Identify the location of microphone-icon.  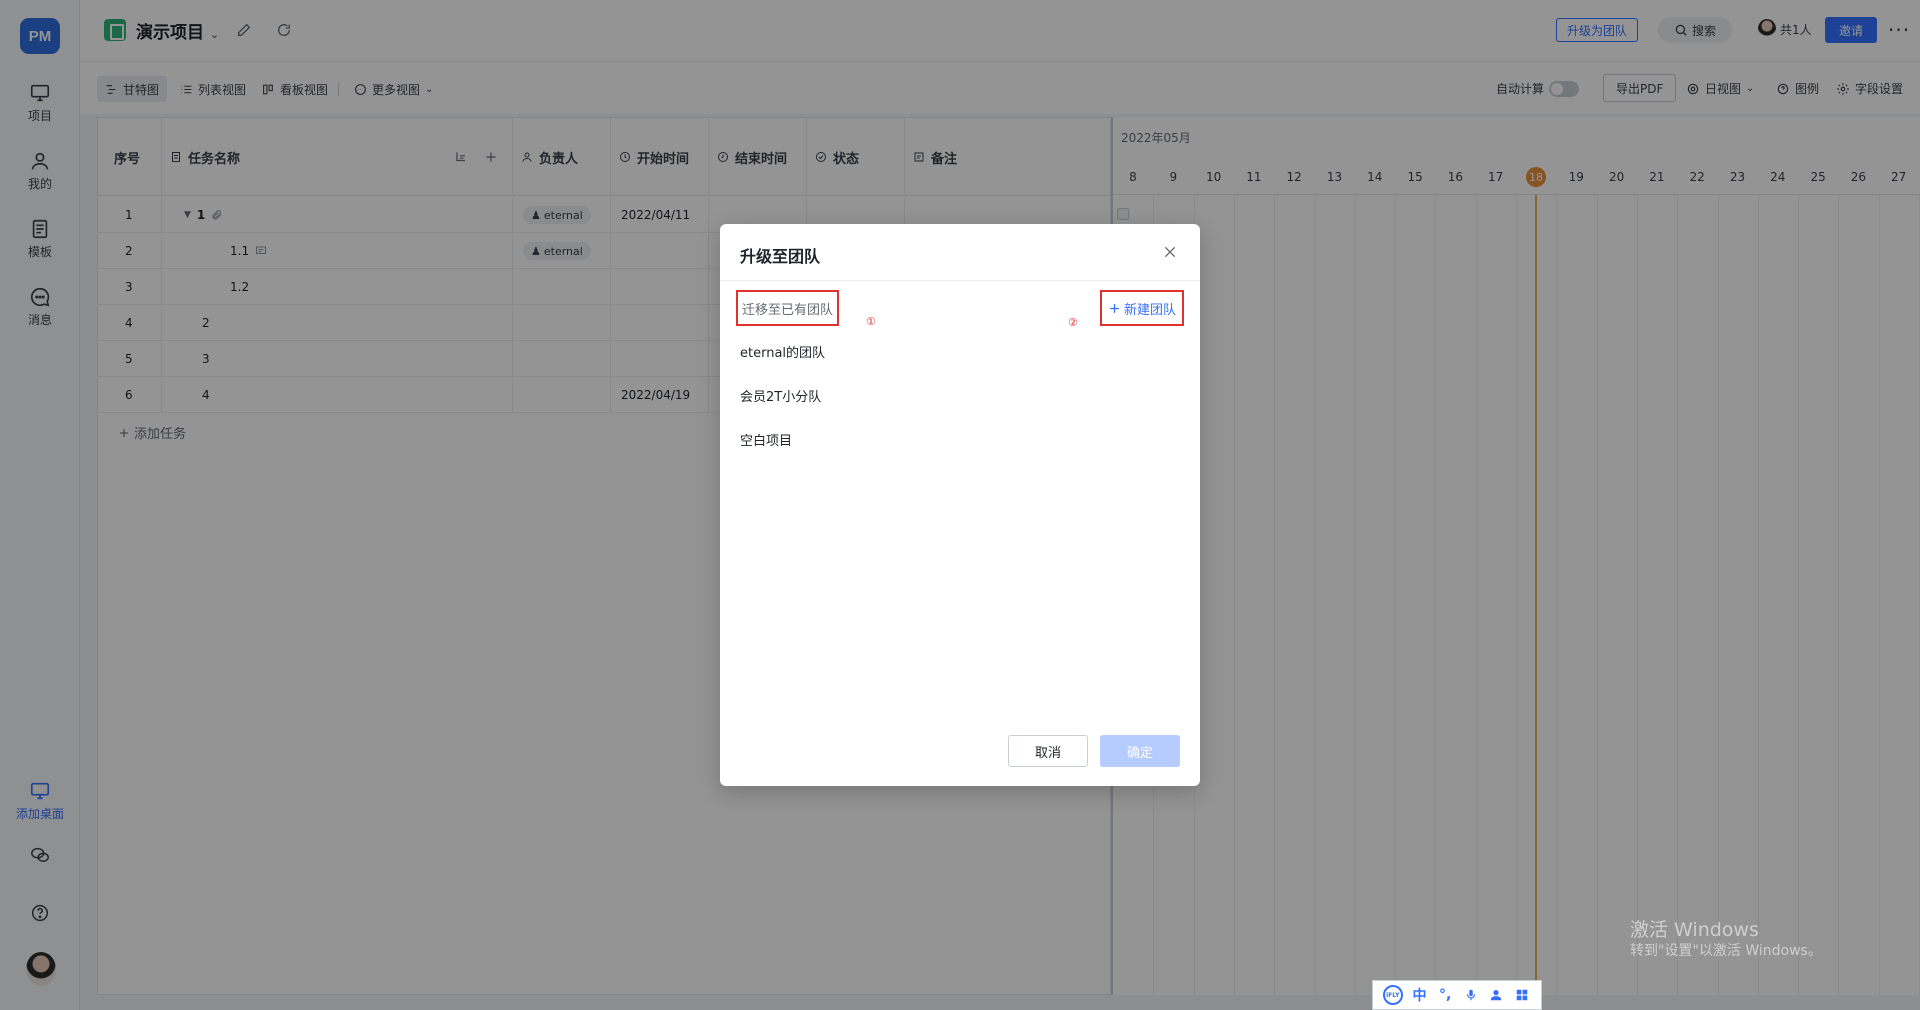
(1471, 995).